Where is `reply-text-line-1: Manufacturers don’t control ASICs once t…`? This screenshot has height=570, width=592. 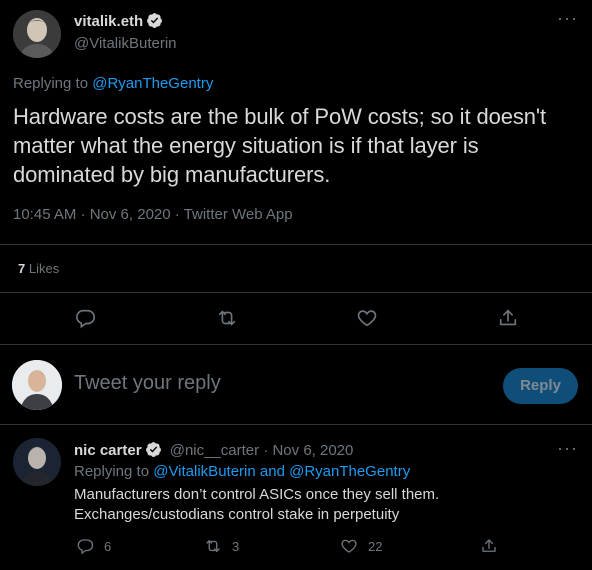 reply-text-line-1: Manufacturers don’t control ASICs once t… is located at coordinates (257, 494).